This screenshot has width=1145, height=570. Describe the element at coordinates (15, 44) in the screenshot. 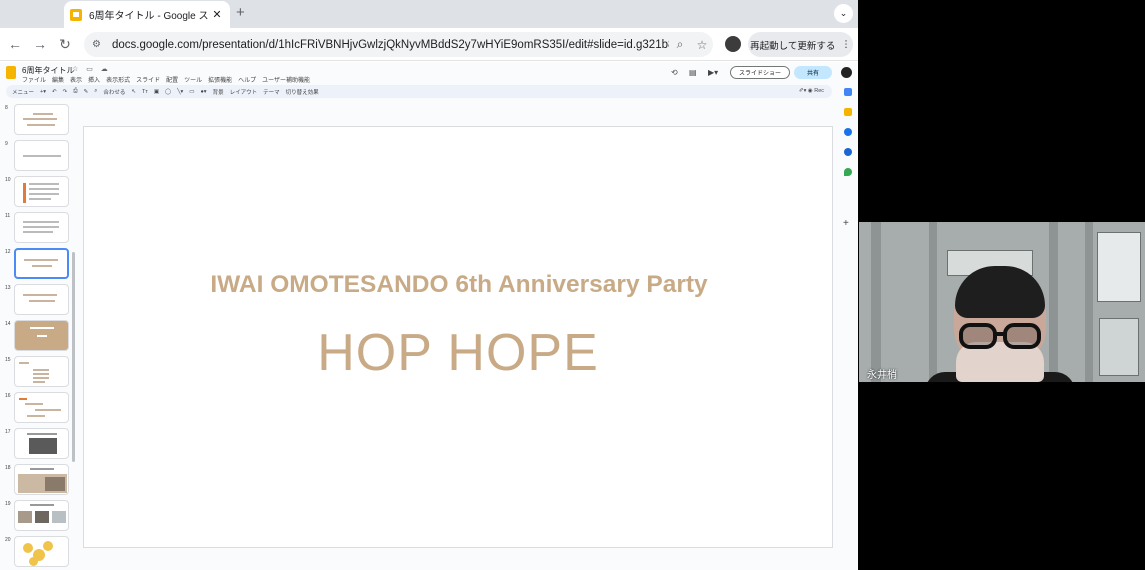

I see `back-arrow-icon: ←` at that location.